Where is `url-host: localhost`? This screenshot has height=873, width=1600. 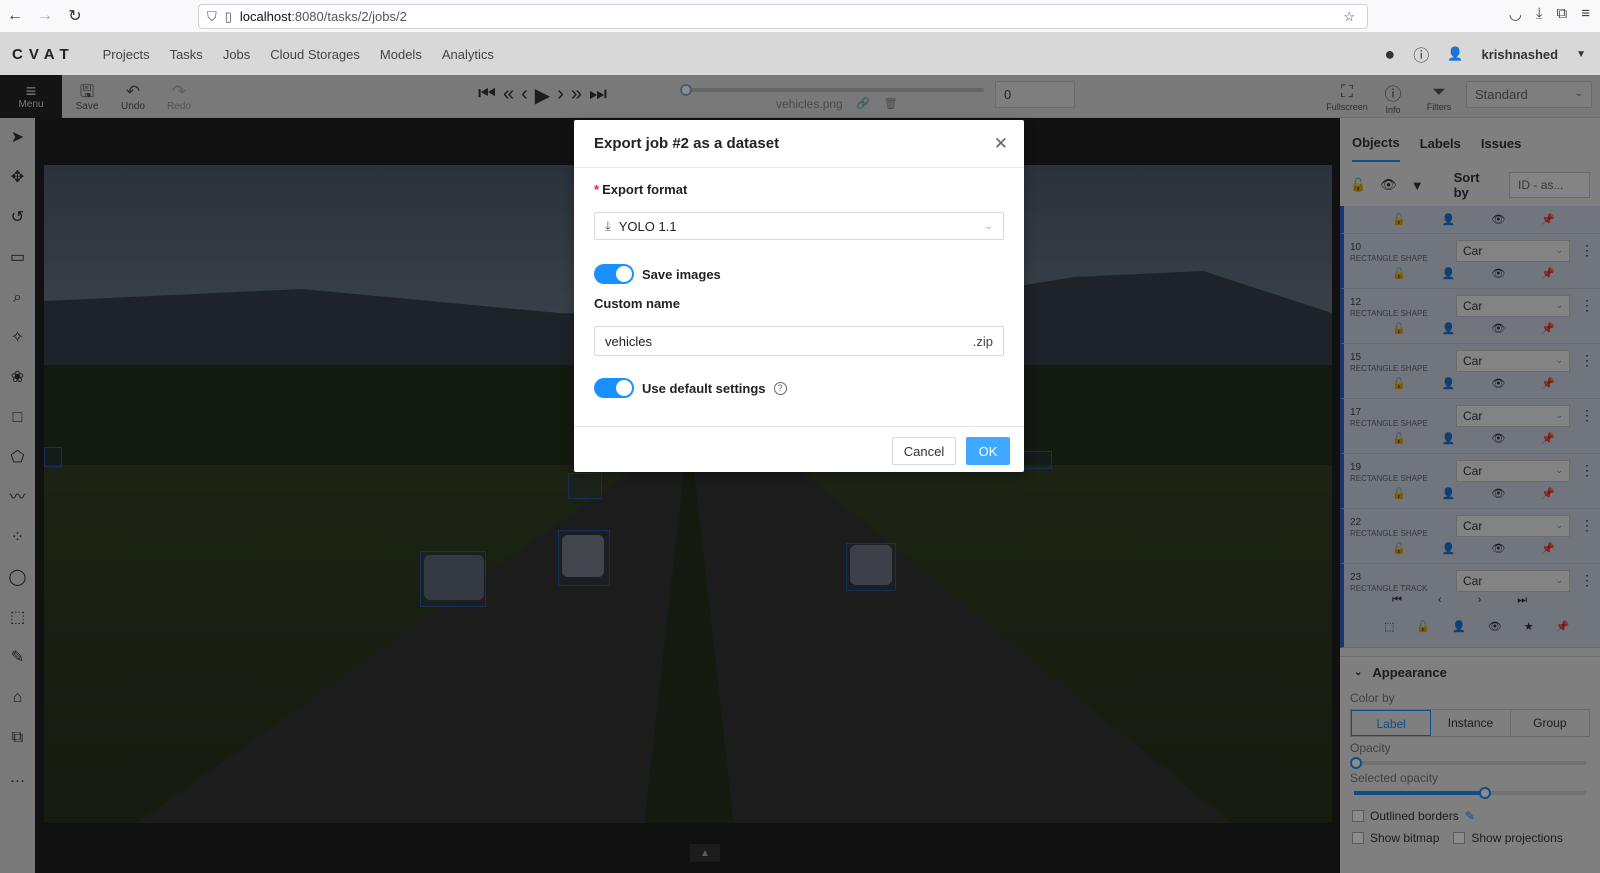 url-host: localhost is located at coordinates (265, 16).